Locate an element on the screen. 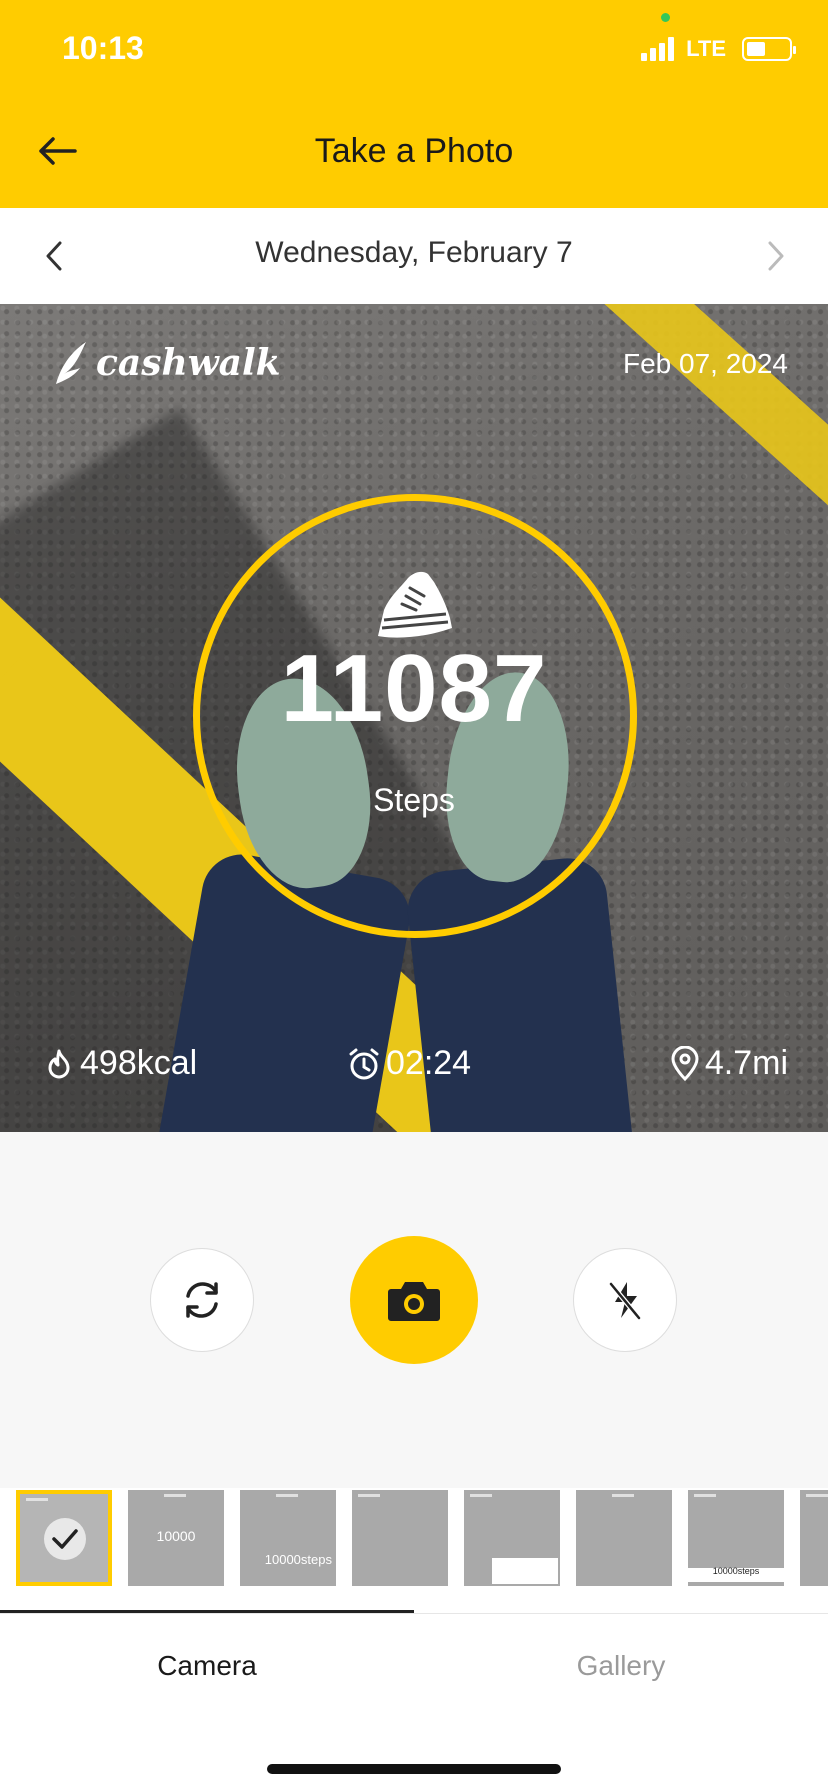 This screenshot has height=1792, width=828. calories-value: 498kcal is located at coordinates (139, 1063).